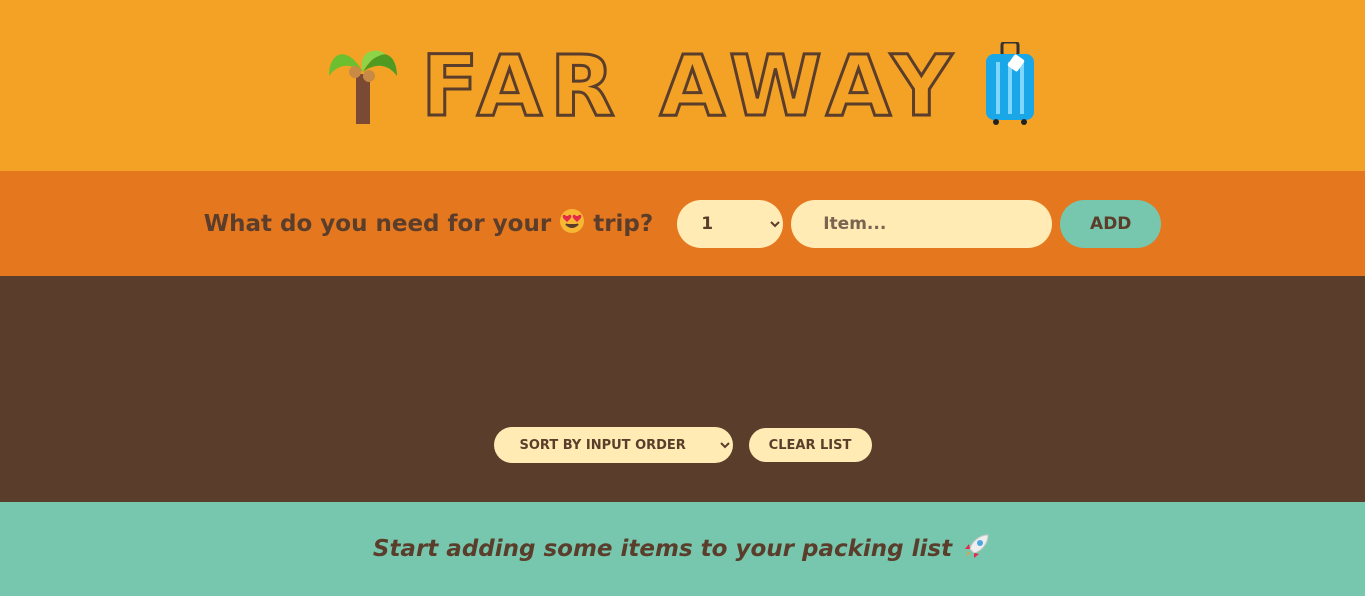 This screenshot has height=596, width=1365. I want to click on list-actions: Sort by input order Clear list, so click(682, 445).